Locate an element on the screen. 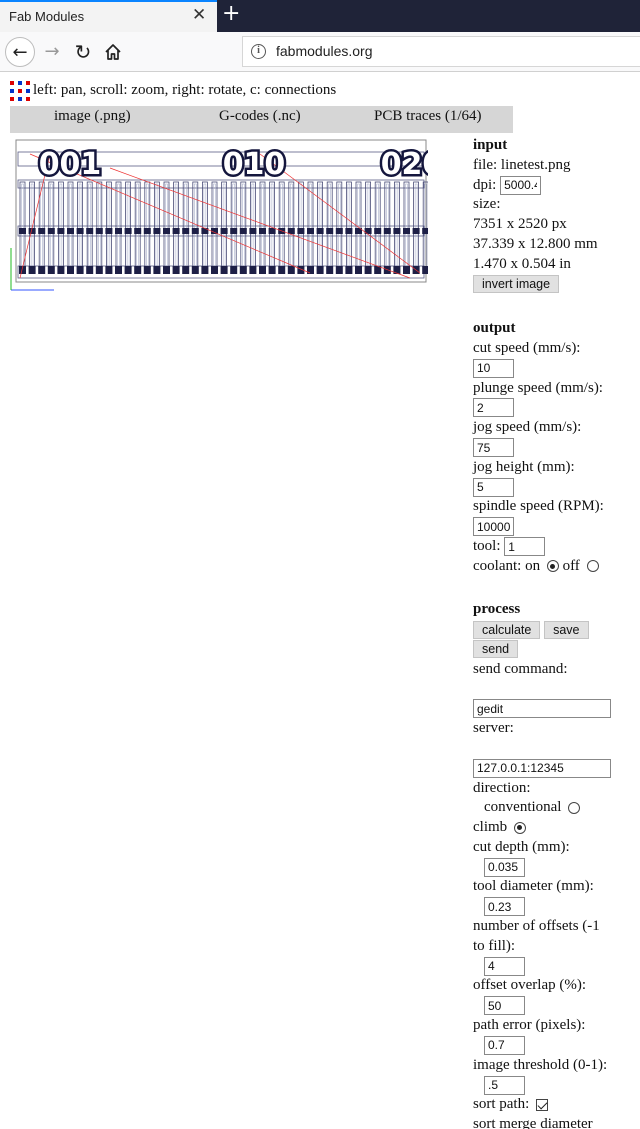  tool-diameter-label: tool diameter (mm): is located at coordinates (533, 886).